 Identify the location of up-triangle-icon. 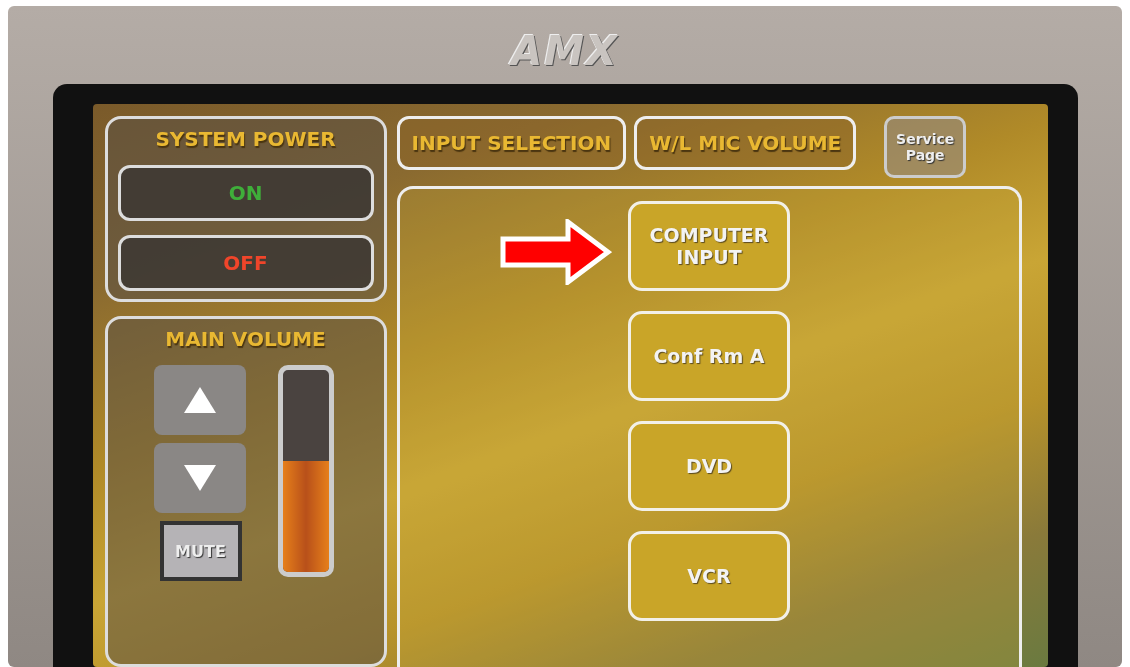
(199, 400).